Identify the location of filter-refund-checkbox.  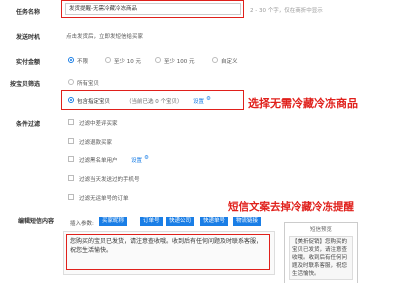
(71, 141).